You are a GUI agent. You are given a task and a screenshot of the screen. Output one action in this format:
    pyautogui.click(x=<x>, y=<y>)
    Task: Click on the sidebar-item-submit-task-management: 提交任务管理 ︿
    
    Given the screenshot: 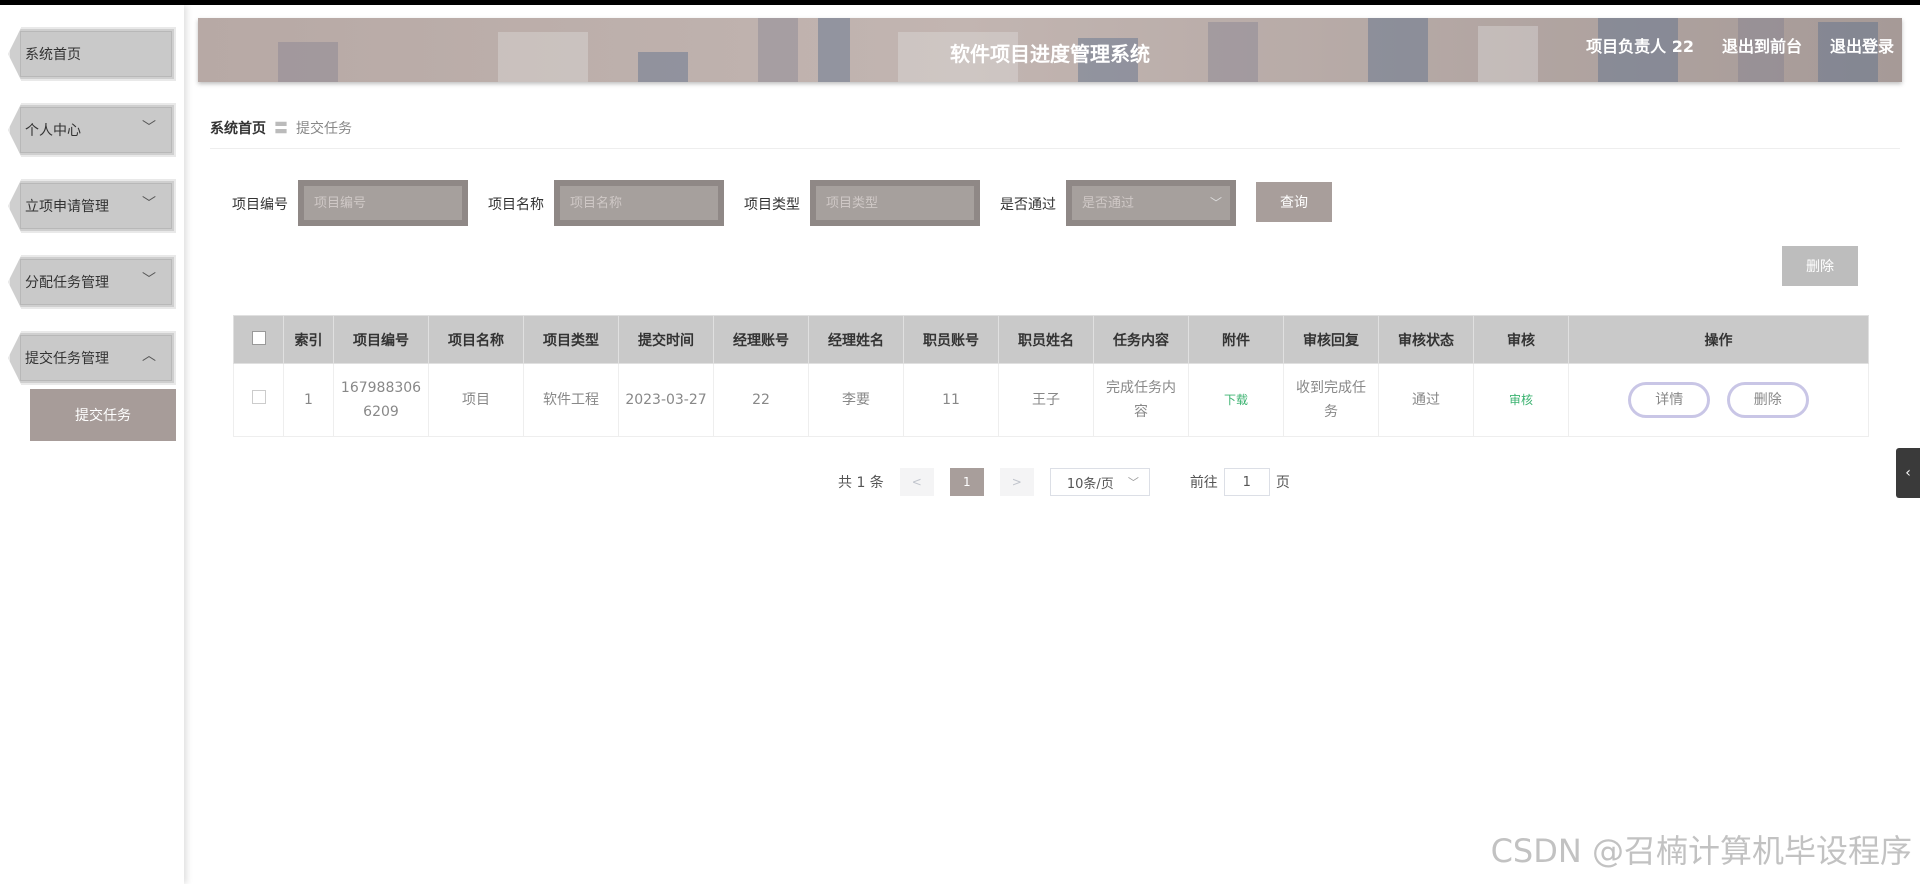 What is the action you would take?
    pyautogui.click(x=92, y=358)
    